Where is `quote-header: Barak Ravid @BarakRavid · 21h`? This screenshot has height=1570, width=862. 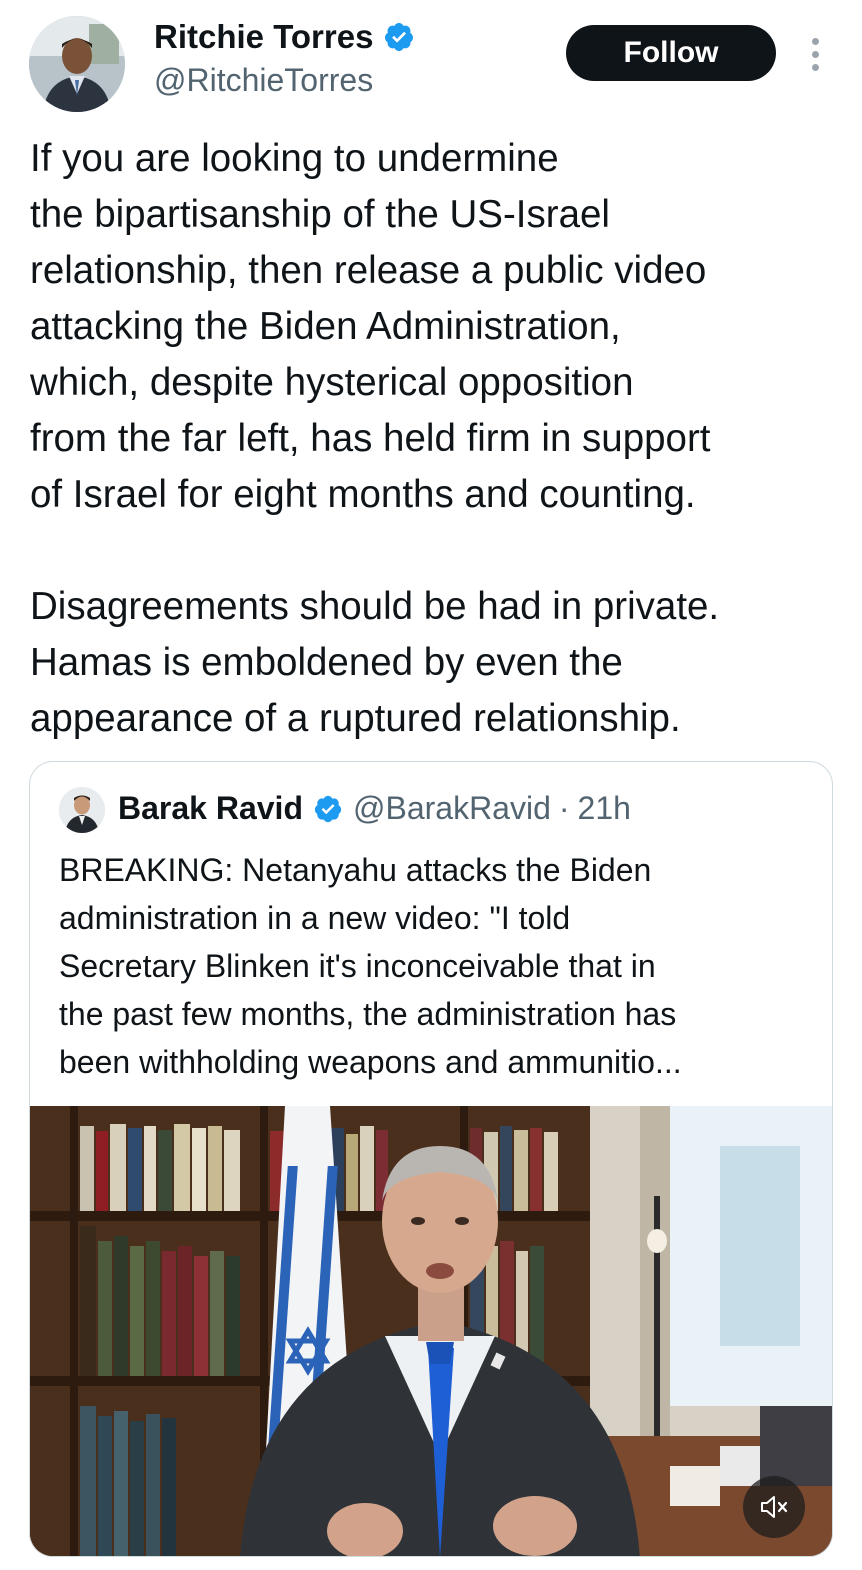
quote-header: Barak Ravid @BarakRavid · 21h is located at coordinates (374, 808).